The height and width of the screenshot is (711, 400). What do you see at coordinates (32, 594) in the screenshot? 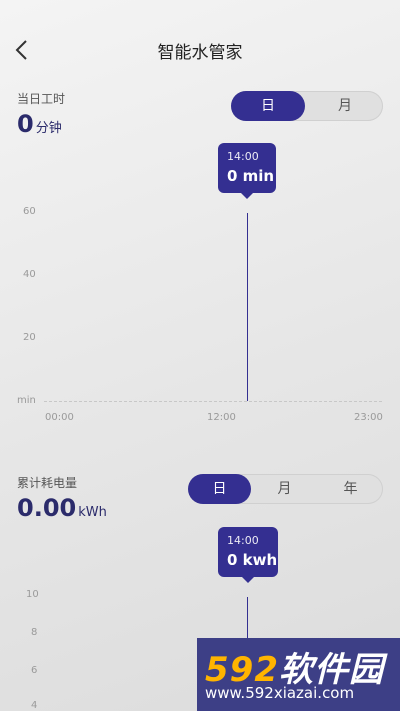
I see `y-tick-label: 10` at bounding box center [32, 594].